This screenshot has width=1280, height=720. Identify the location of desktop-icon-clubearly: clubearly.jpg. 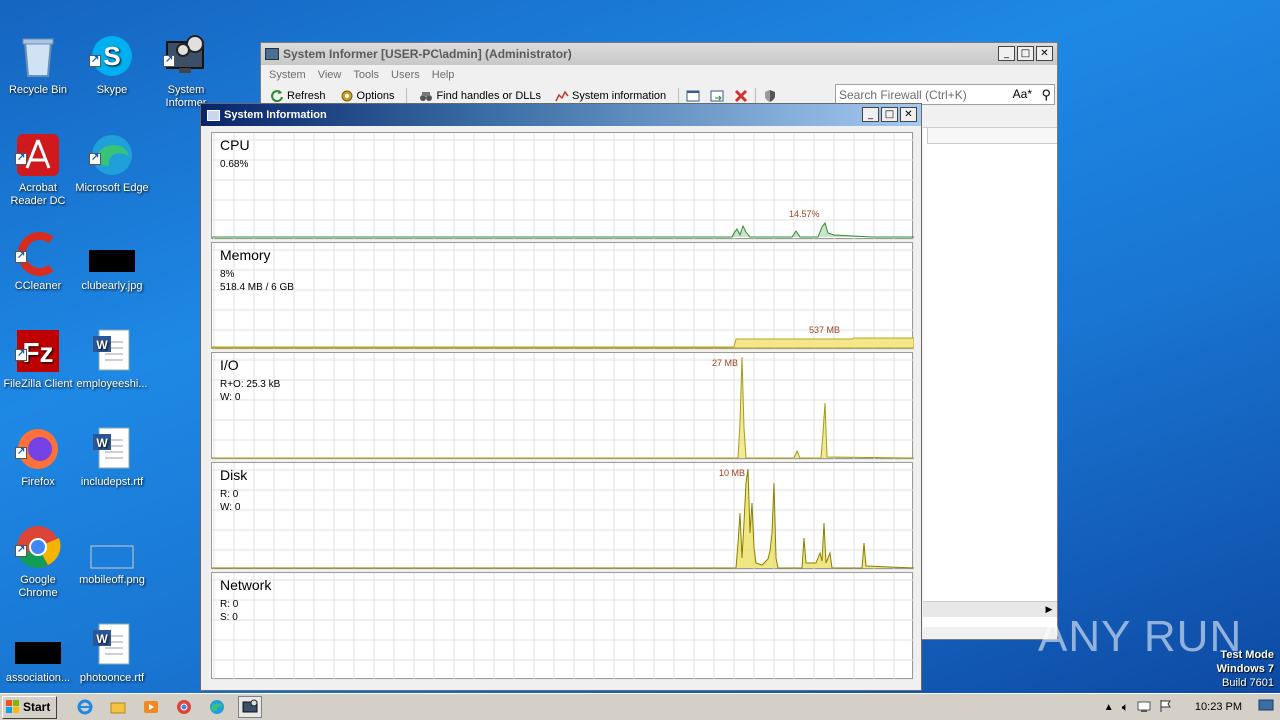
(112, 255).